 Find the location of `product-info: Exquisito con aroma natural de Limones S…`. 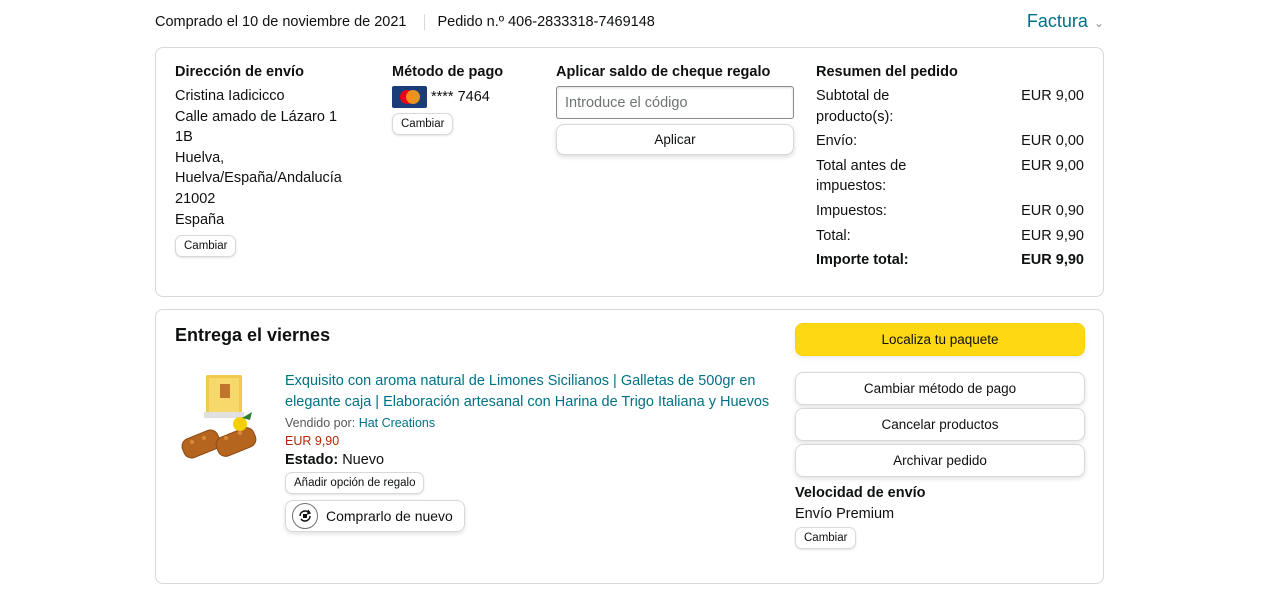

product-info: Exquisito con aroma natural de Limones S… is located at coordinates (530, 452).